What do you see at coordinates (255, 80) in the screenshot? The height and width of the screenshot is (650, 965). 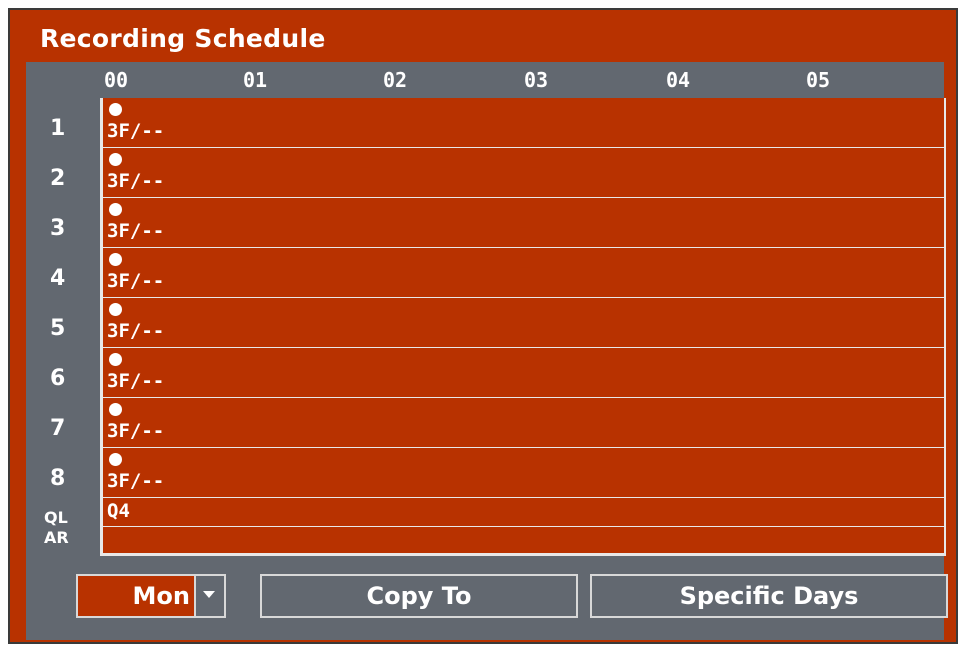 I see `hour-label-01: 01` at bounding box center [255, 80].